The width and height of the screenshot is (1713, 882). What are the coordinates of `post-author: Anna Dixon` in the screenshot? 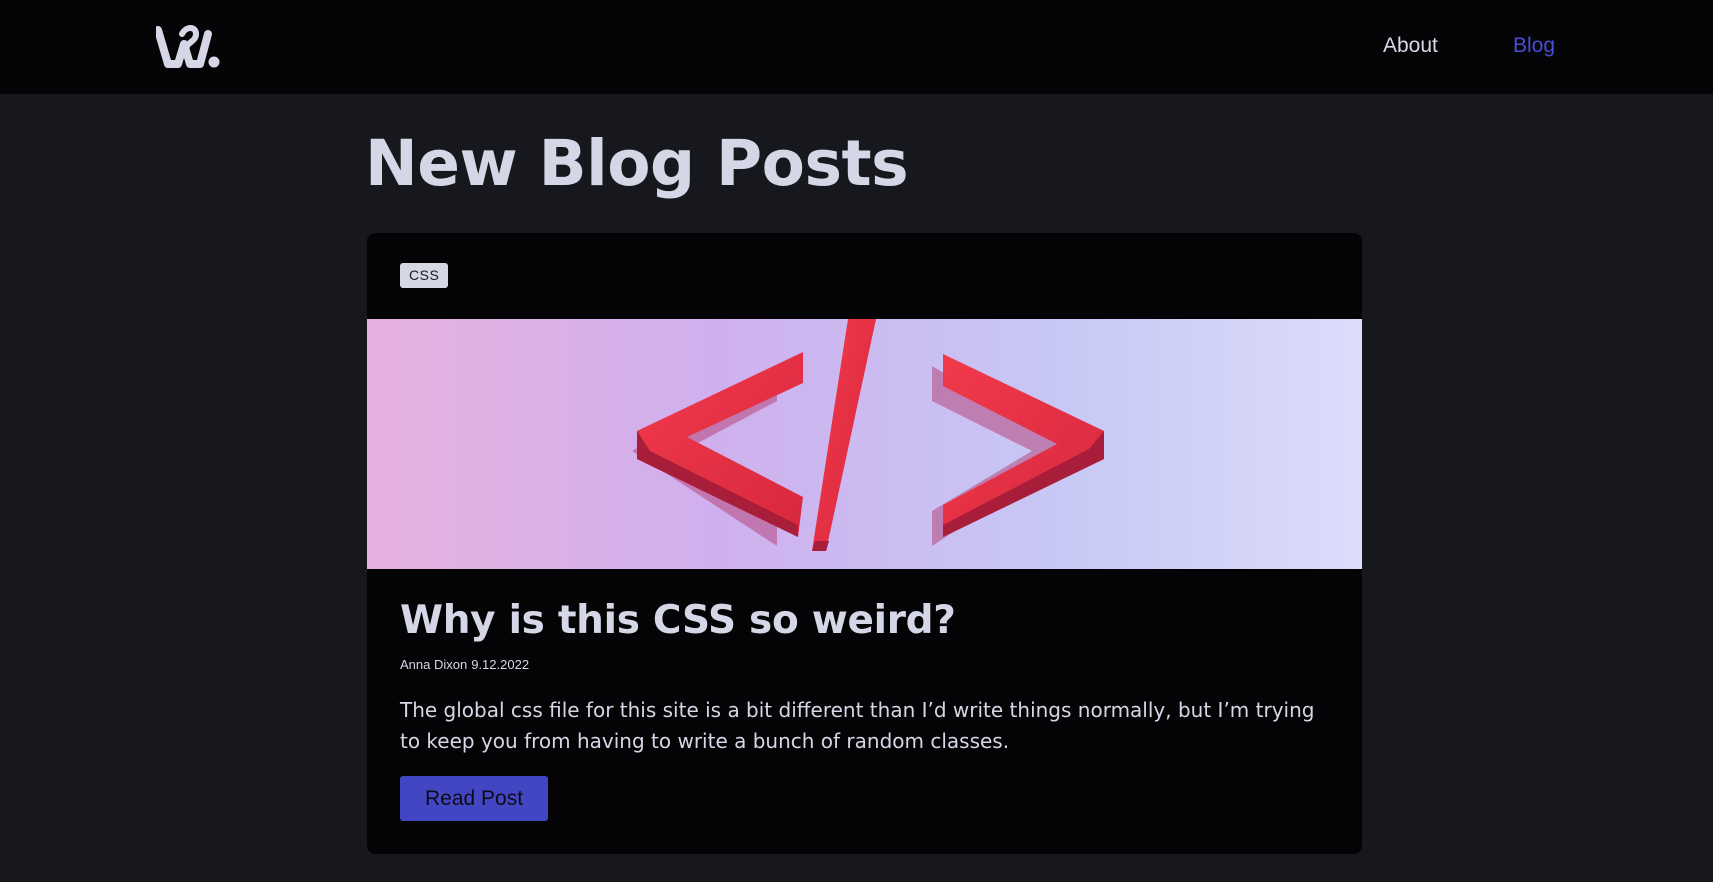 It's located at (434, 664).